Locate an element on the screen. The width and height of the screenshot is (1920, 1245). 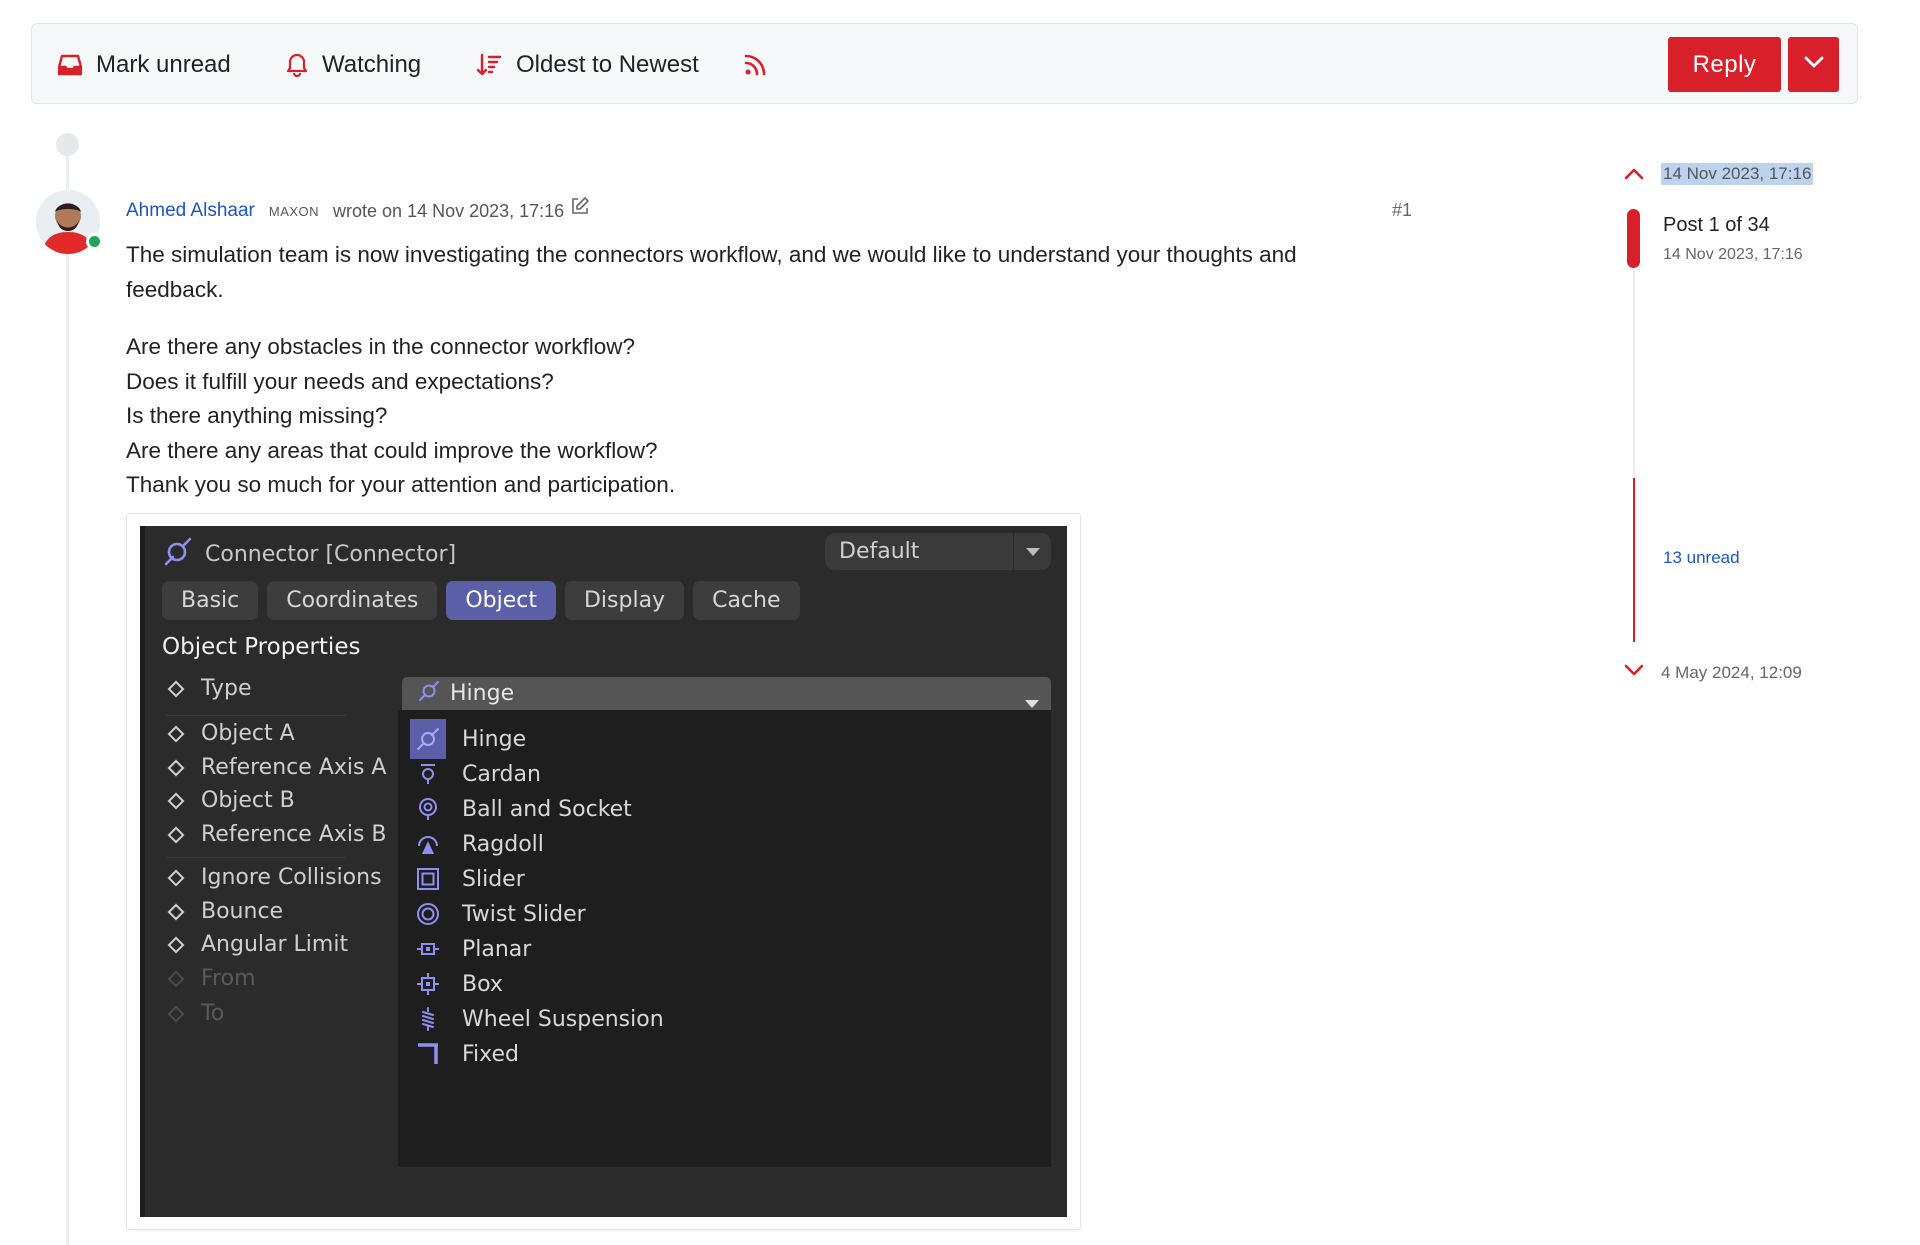
property-row: Ignore Collisions is located at coordinates (274, 877).